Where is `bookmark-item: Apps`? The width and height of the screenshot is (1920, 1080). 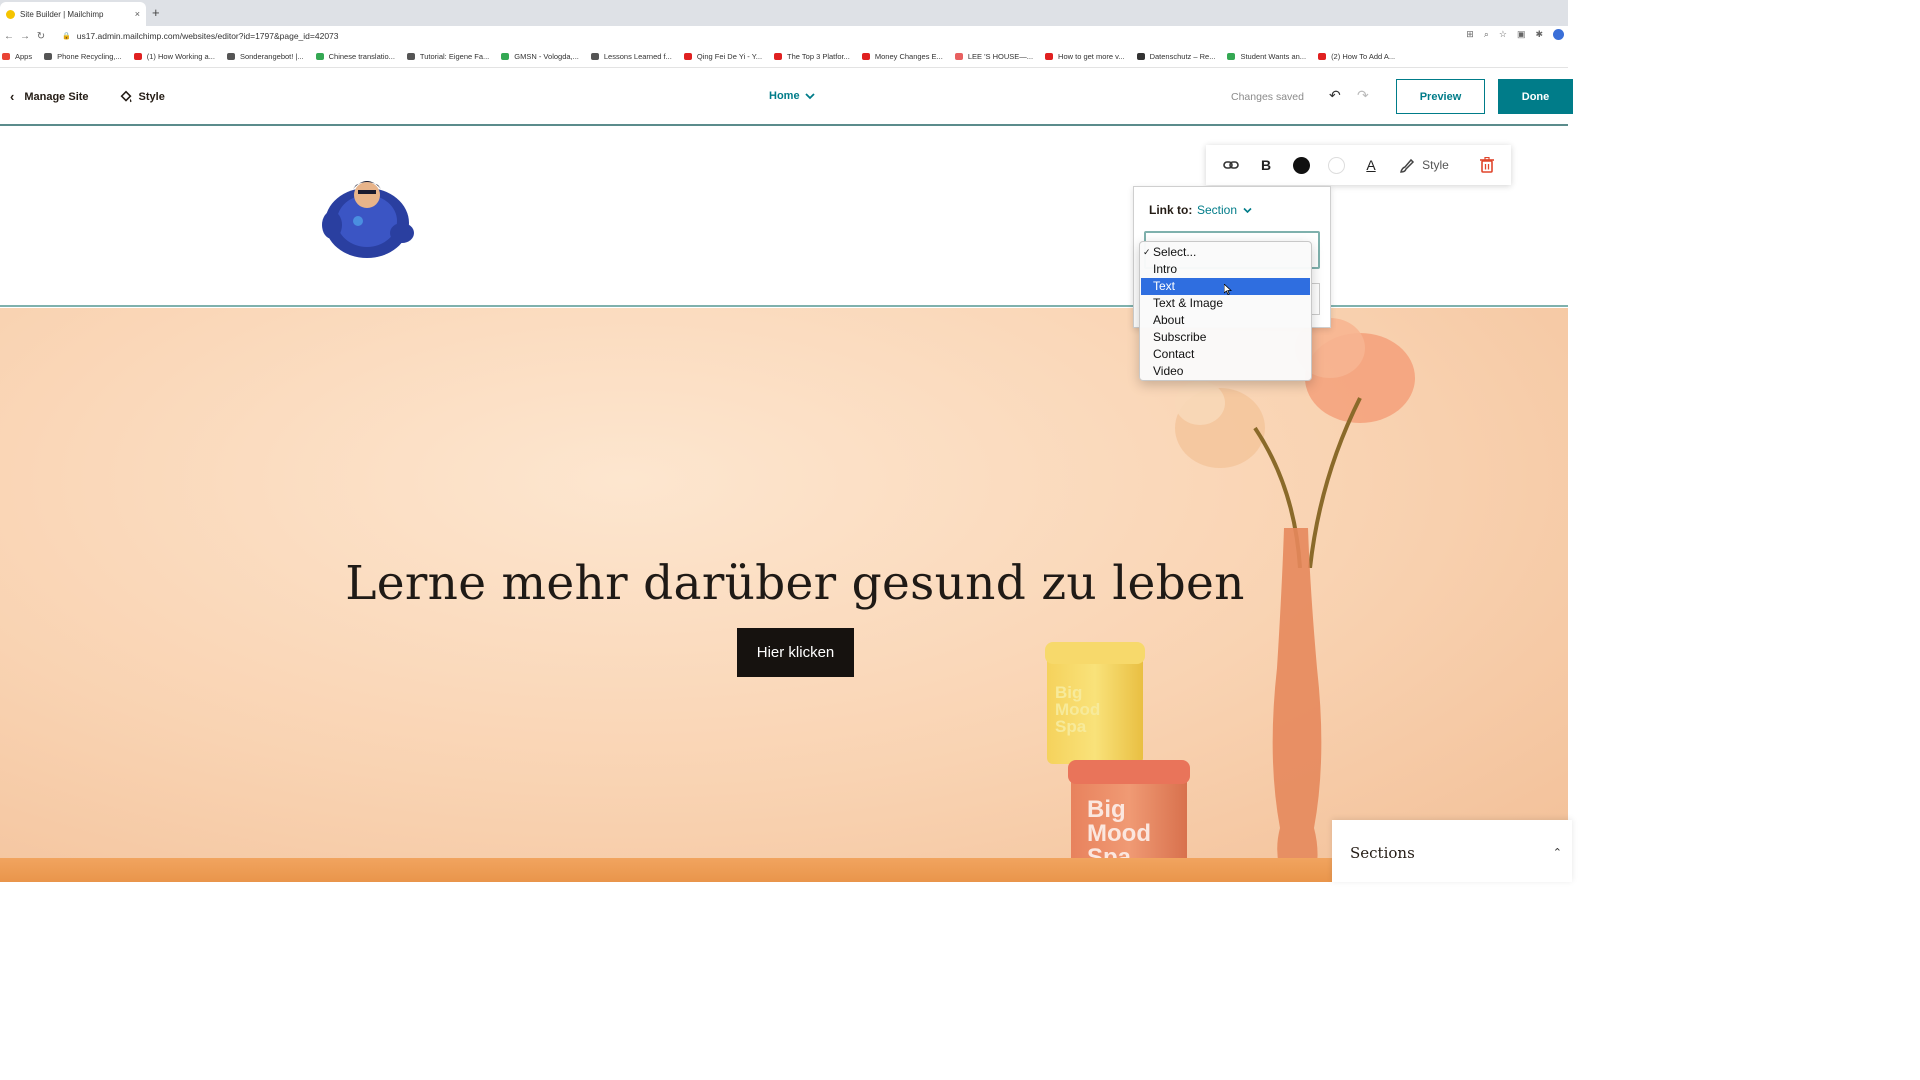 bookmark-item: Apps is located at coordinates (17, 56).